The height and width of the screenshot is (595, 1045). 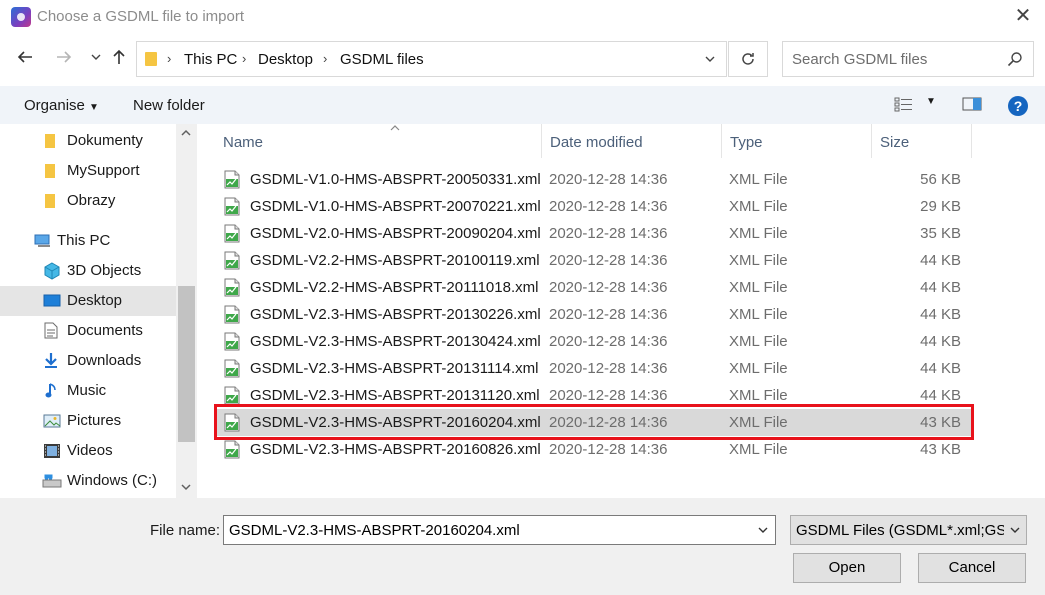 What do you see at coordinates (88, 141) in the screenshot?
I see `nav-item-dokumenty: Dokumenty` at bounding box center [88, 141].